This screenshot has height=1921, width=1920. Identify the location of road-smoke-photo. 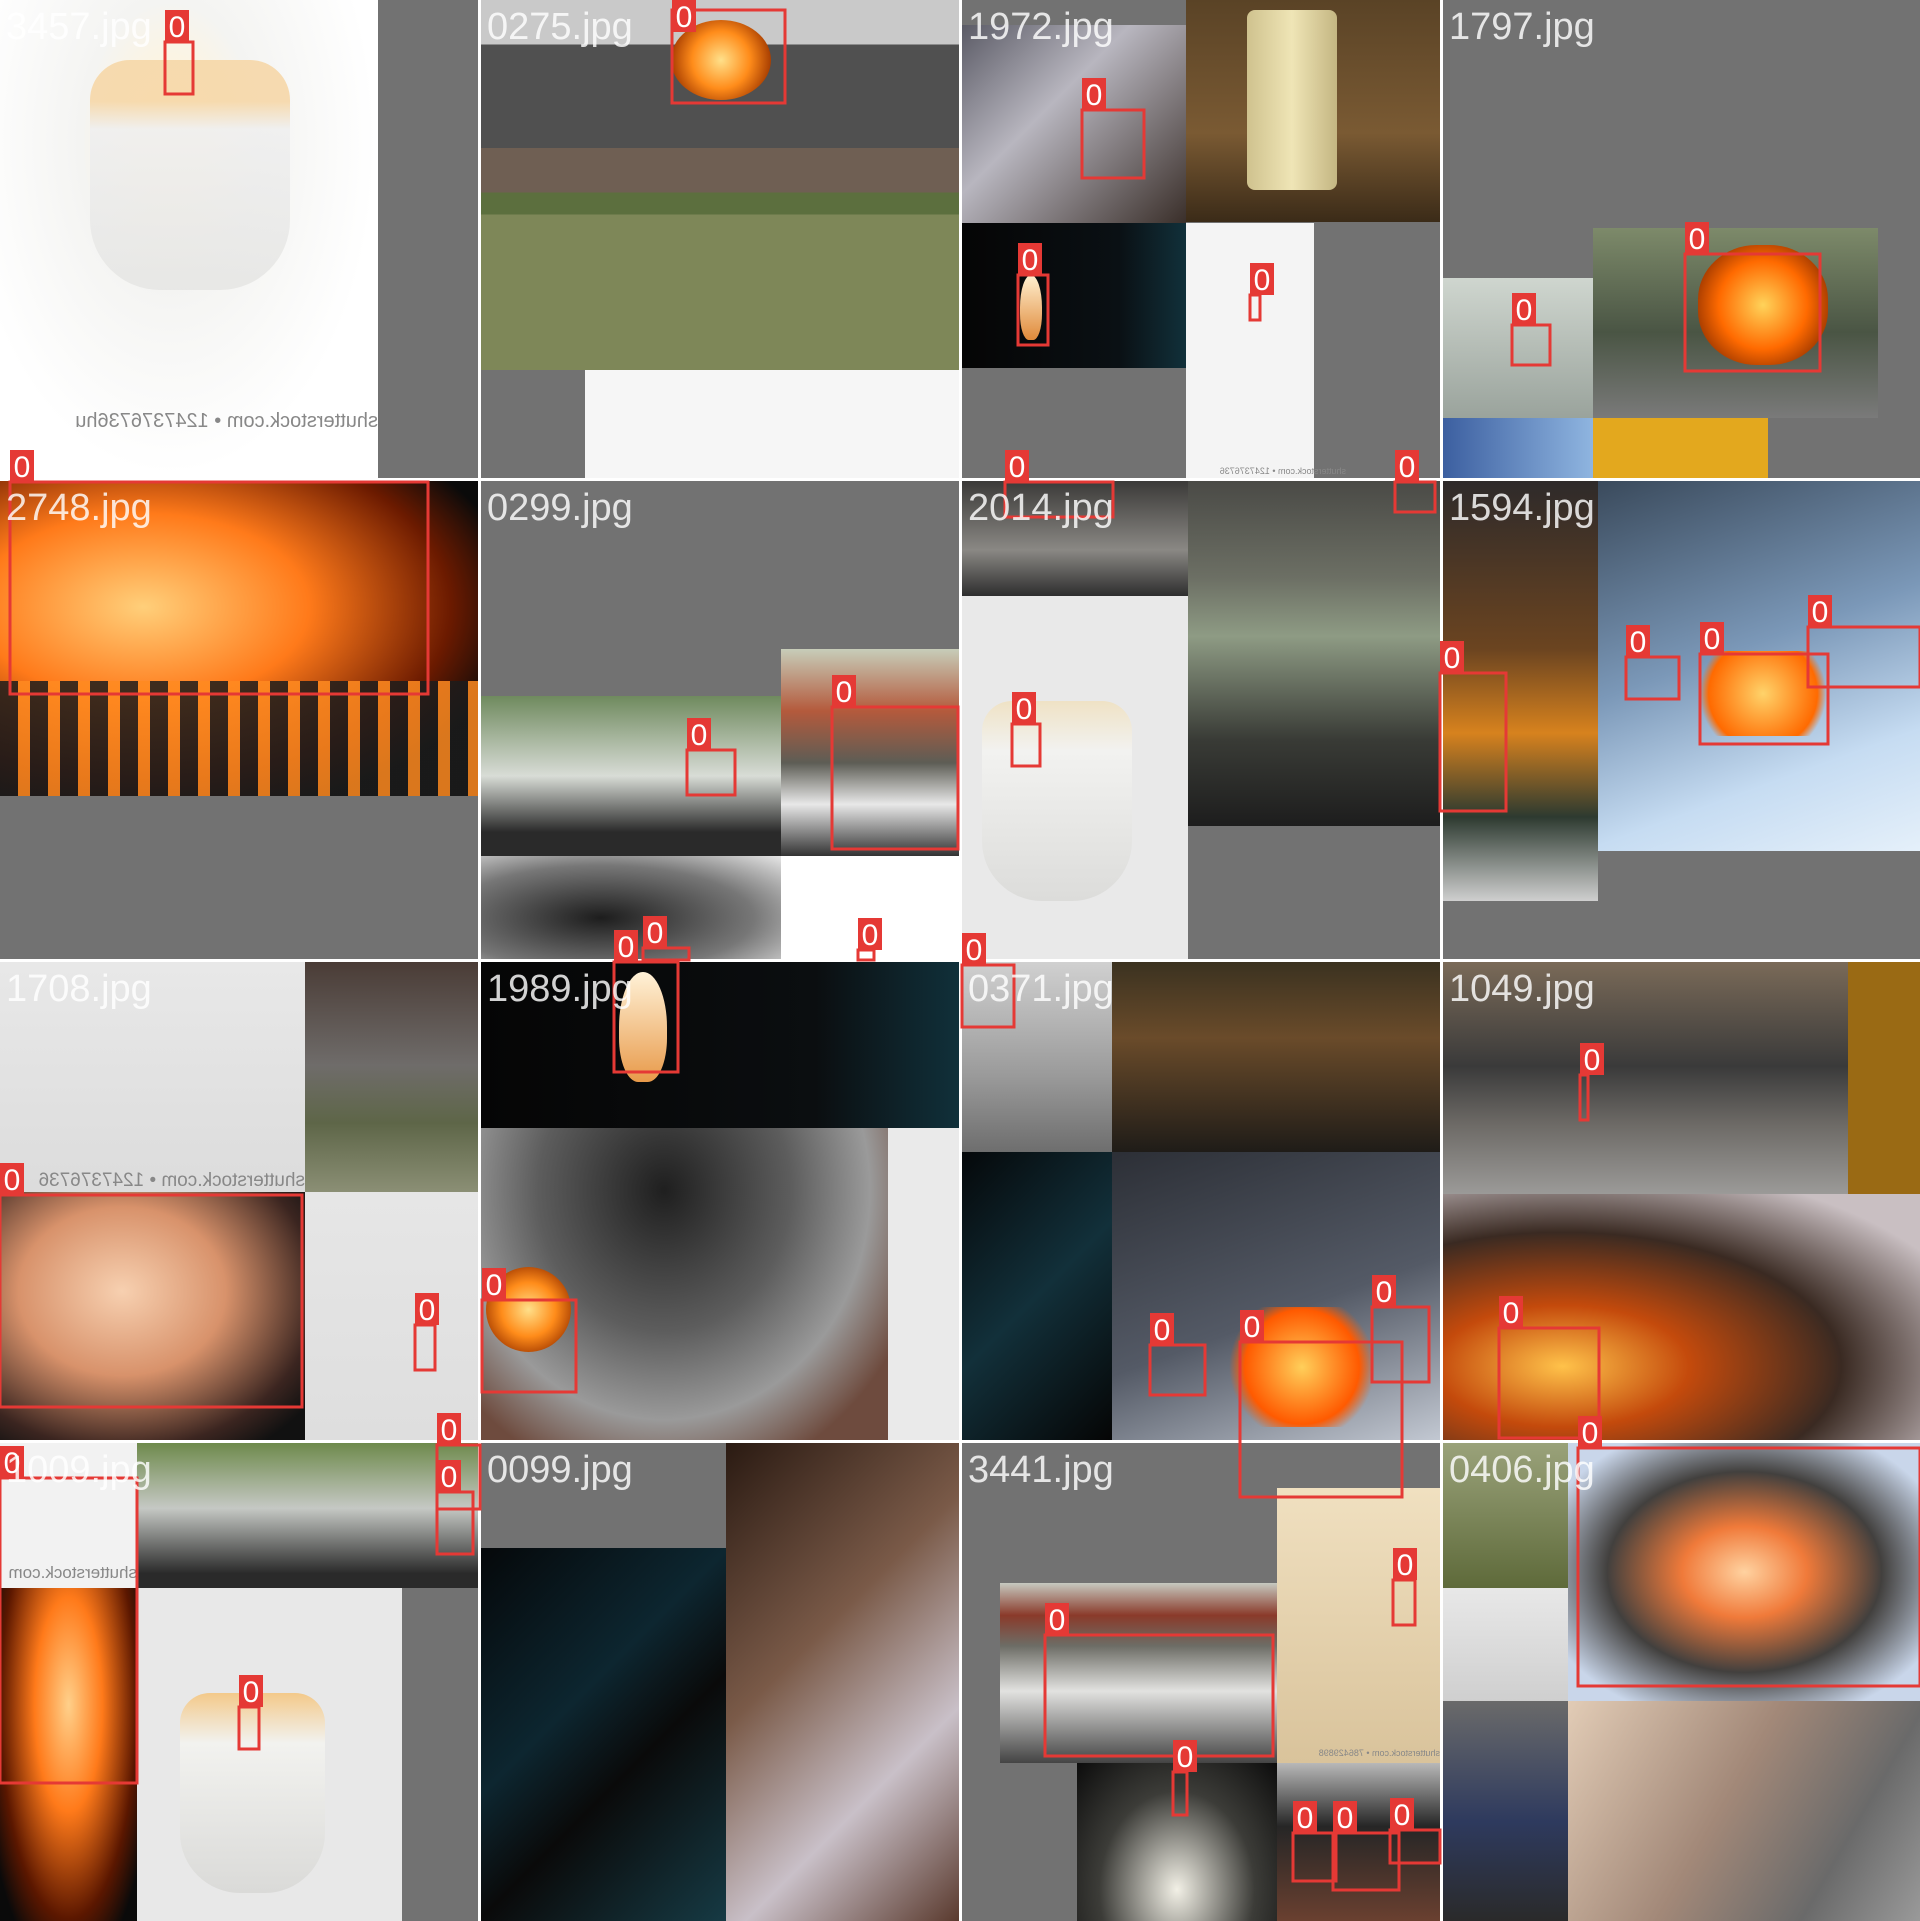
(1518, 348).